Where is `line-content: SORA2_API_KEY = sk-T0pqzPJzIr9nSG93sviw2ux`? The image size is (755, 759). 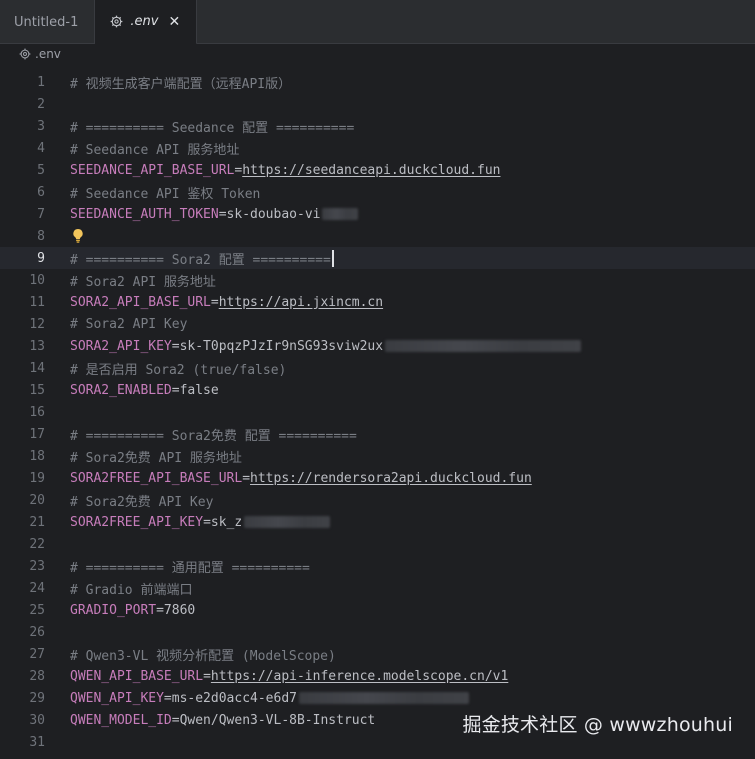
line-content: SORA2_API_KEY = sk-T0pqzPJzIr9nSG93sviw2ux is located at coordinates (326, 346).